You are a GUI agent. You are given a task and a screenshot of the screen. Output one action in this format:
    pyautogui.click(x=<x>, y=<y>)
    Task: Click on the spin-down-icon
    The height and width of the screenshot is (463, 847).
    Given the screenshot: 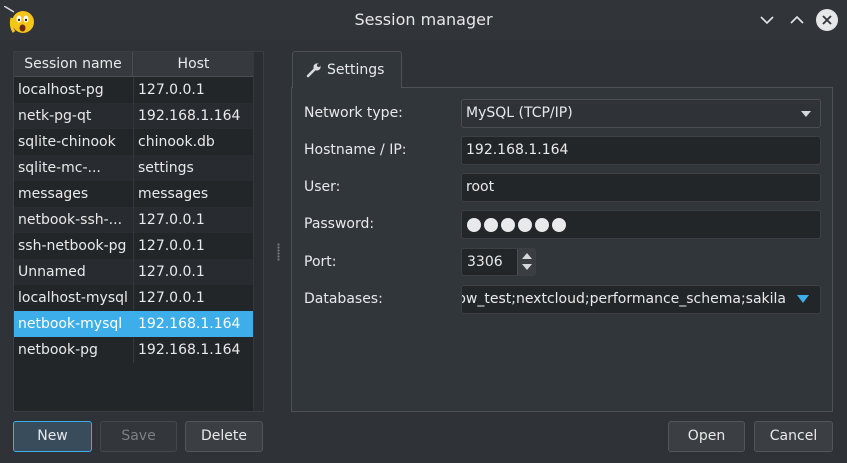 What is the action you would take?
    pyautogui.click(x=527, y=267)
    